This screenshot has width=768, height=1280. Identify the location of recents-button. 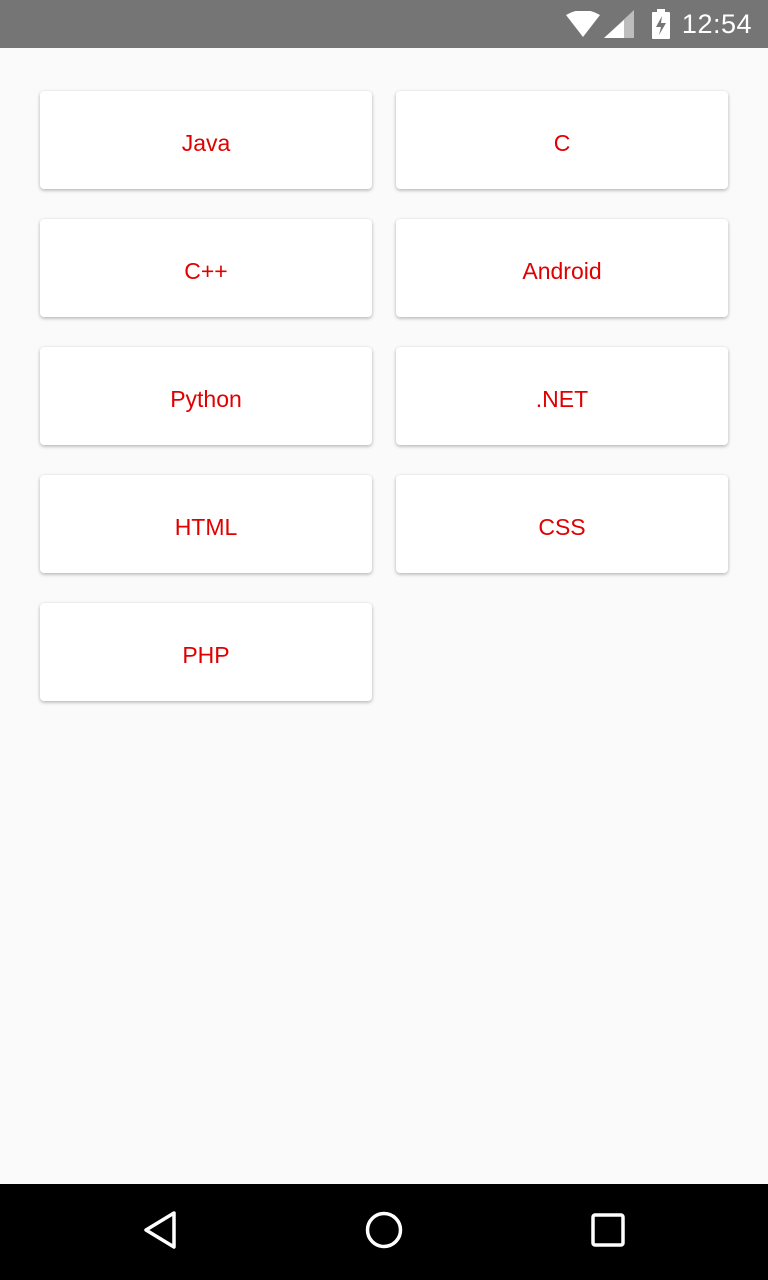
(608, 1232).